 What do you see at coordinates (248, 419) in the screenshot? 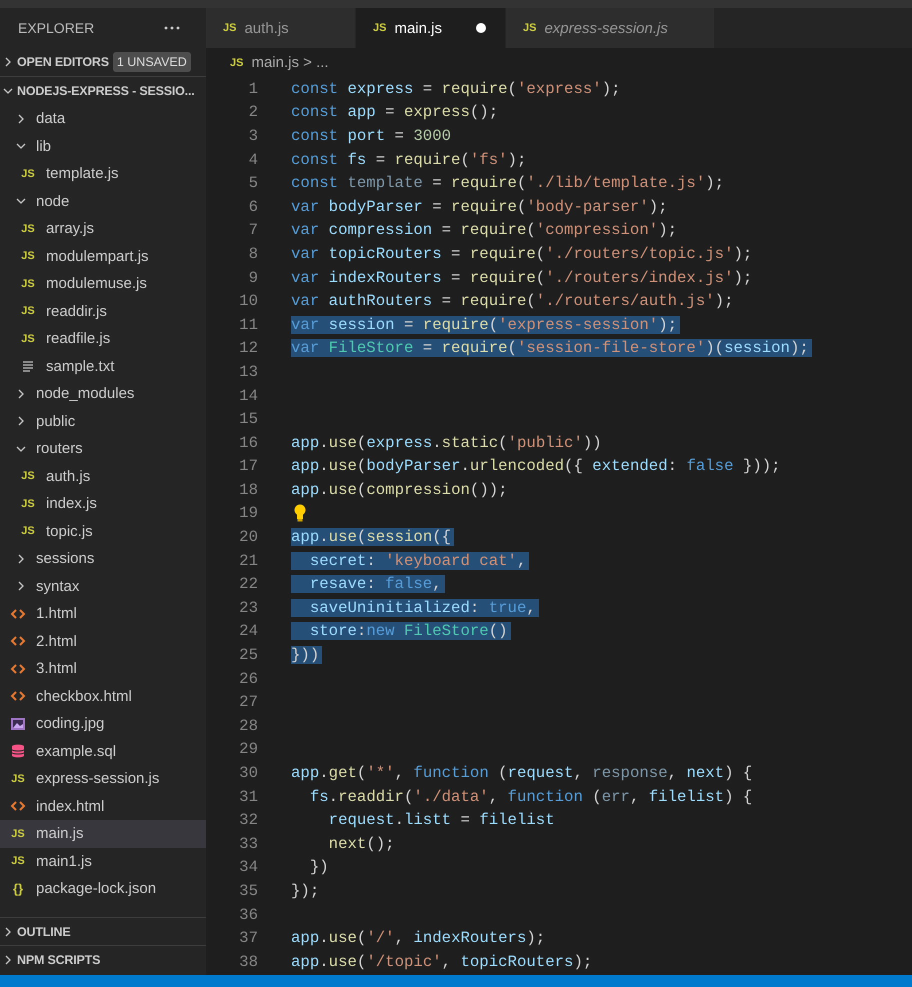
I see `line-number: 15` at bounding box center [248, 419].